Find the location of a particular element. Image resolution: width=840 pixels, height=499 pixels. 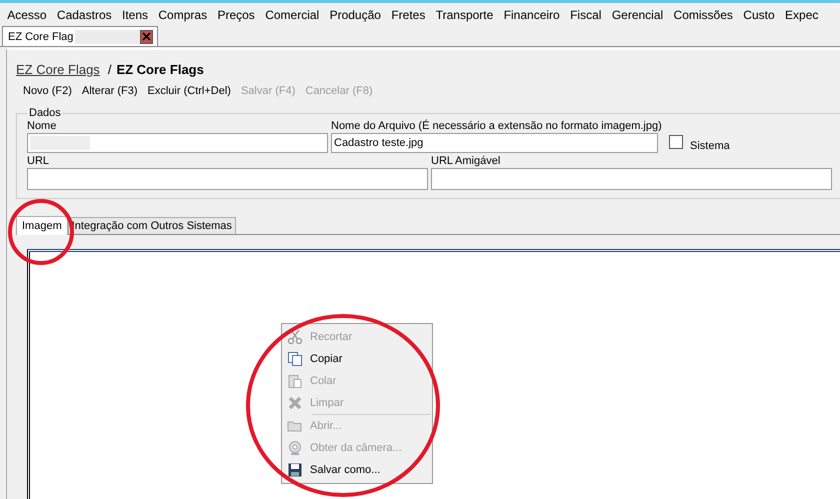

checkbox-label: Sistema is located at coordinates (710, 146).